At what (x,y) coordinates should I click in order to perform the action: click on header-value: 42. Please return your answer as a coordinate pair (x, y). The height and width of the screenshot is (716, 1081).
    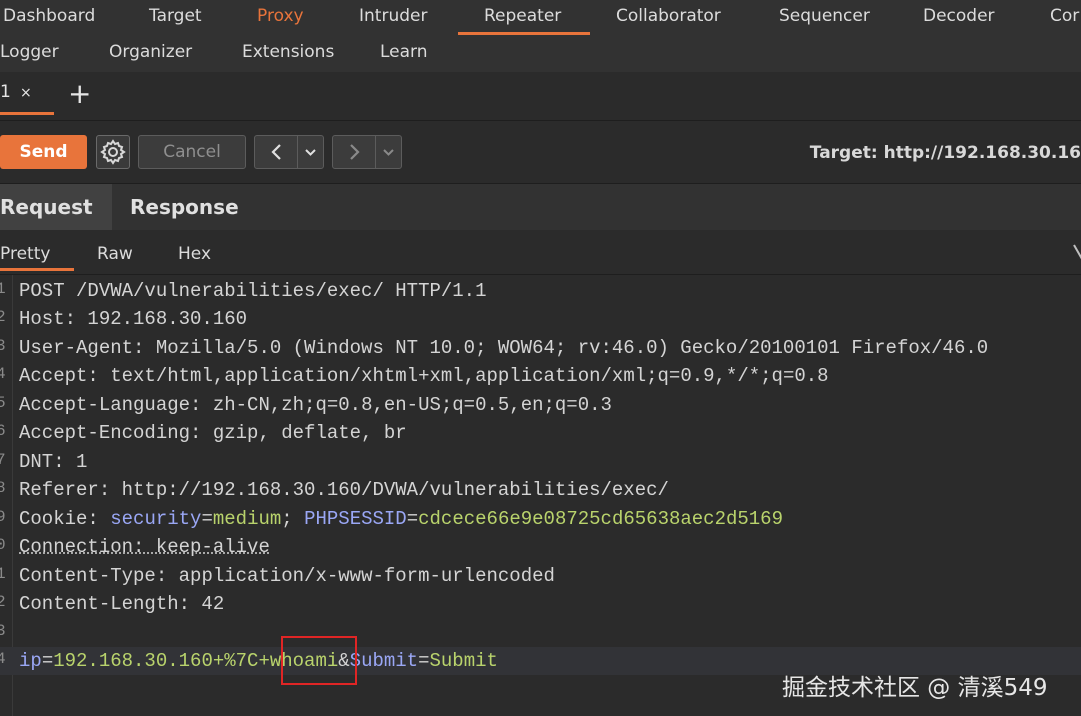
    Looking at the image, I should click on (207, 604).